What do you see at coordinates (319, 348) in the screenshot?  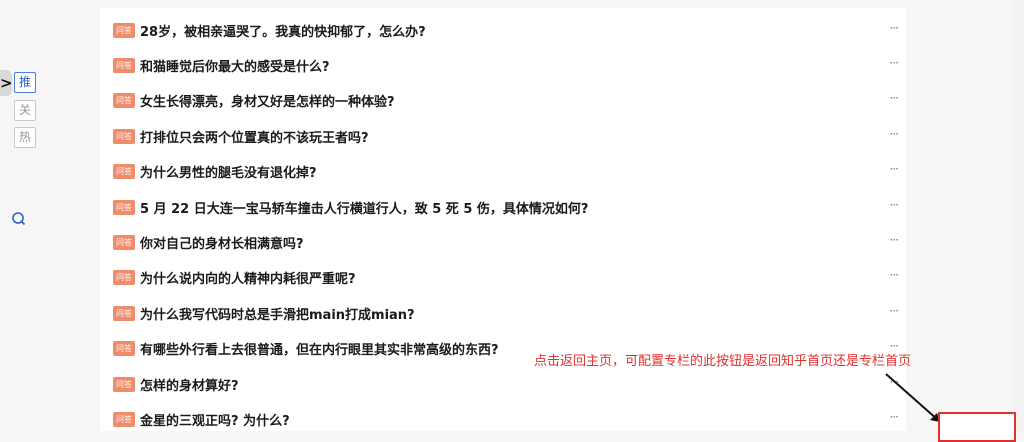 I see `question-title: 有哪些外行看上去很普通，但在内行眼里其实非常高级的东西?` at bounding box center [319, 348].